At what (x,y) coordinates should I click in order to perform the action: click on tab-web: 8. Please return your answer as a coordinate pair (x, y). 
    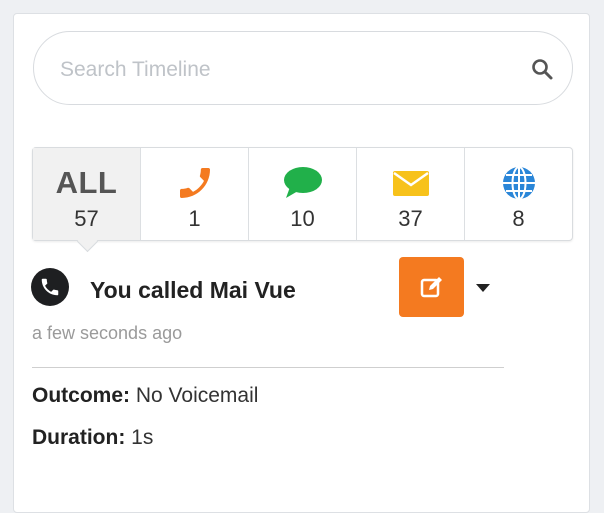
    Looking at the image, I should click on (518, 194).